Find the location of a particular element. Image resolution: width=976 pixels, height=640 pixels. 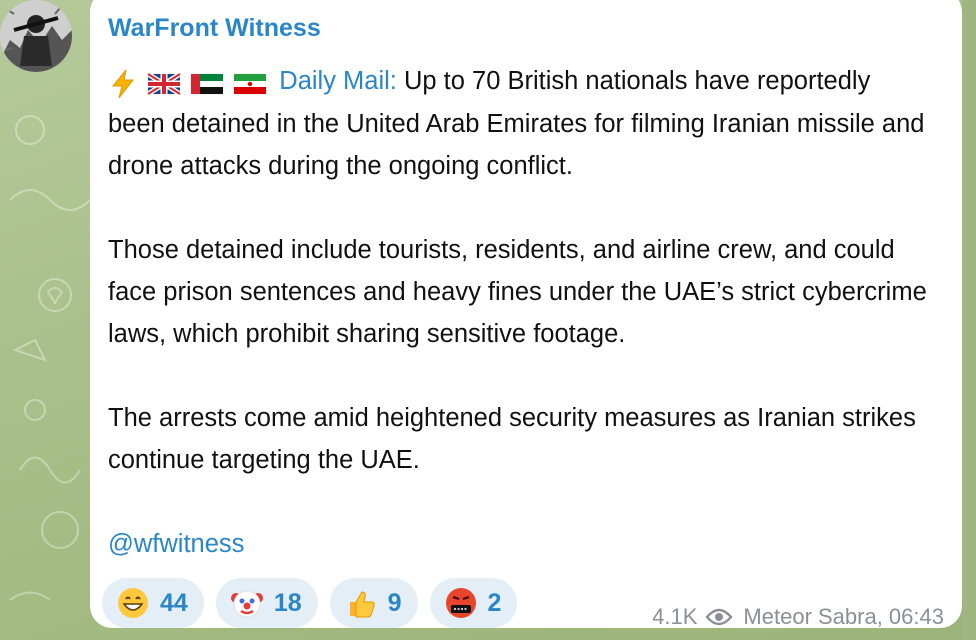

uk-flag-emoji-icon is located at coordinates (164, 83).